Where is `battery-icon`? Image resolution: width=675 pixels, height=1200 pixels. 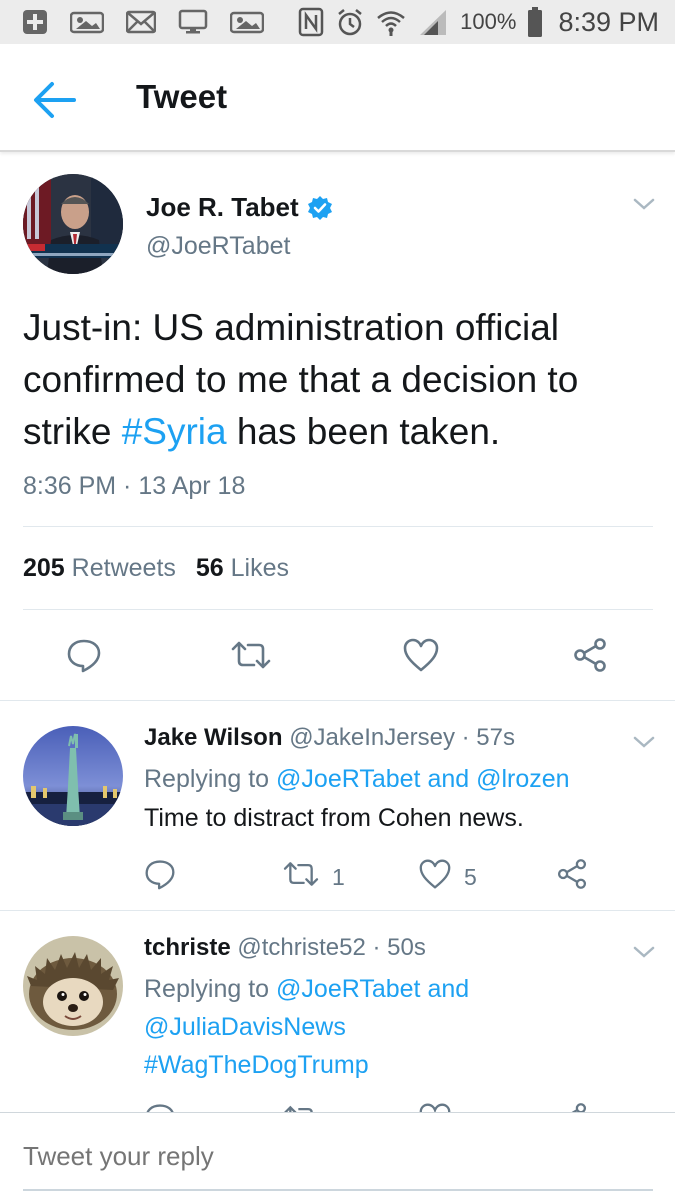
battery-icon is located at coordinates (535, 22).